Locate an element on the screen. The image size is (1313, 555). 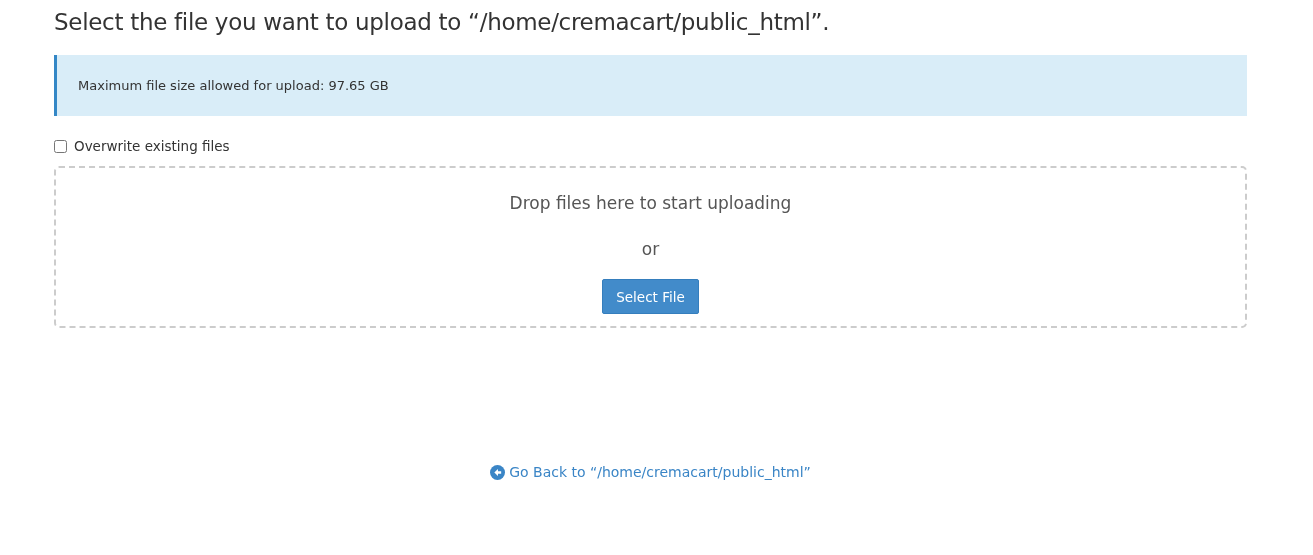
back-link: Go Back to “/home/cremacart/public_html” is located at coordinates (650, 472).